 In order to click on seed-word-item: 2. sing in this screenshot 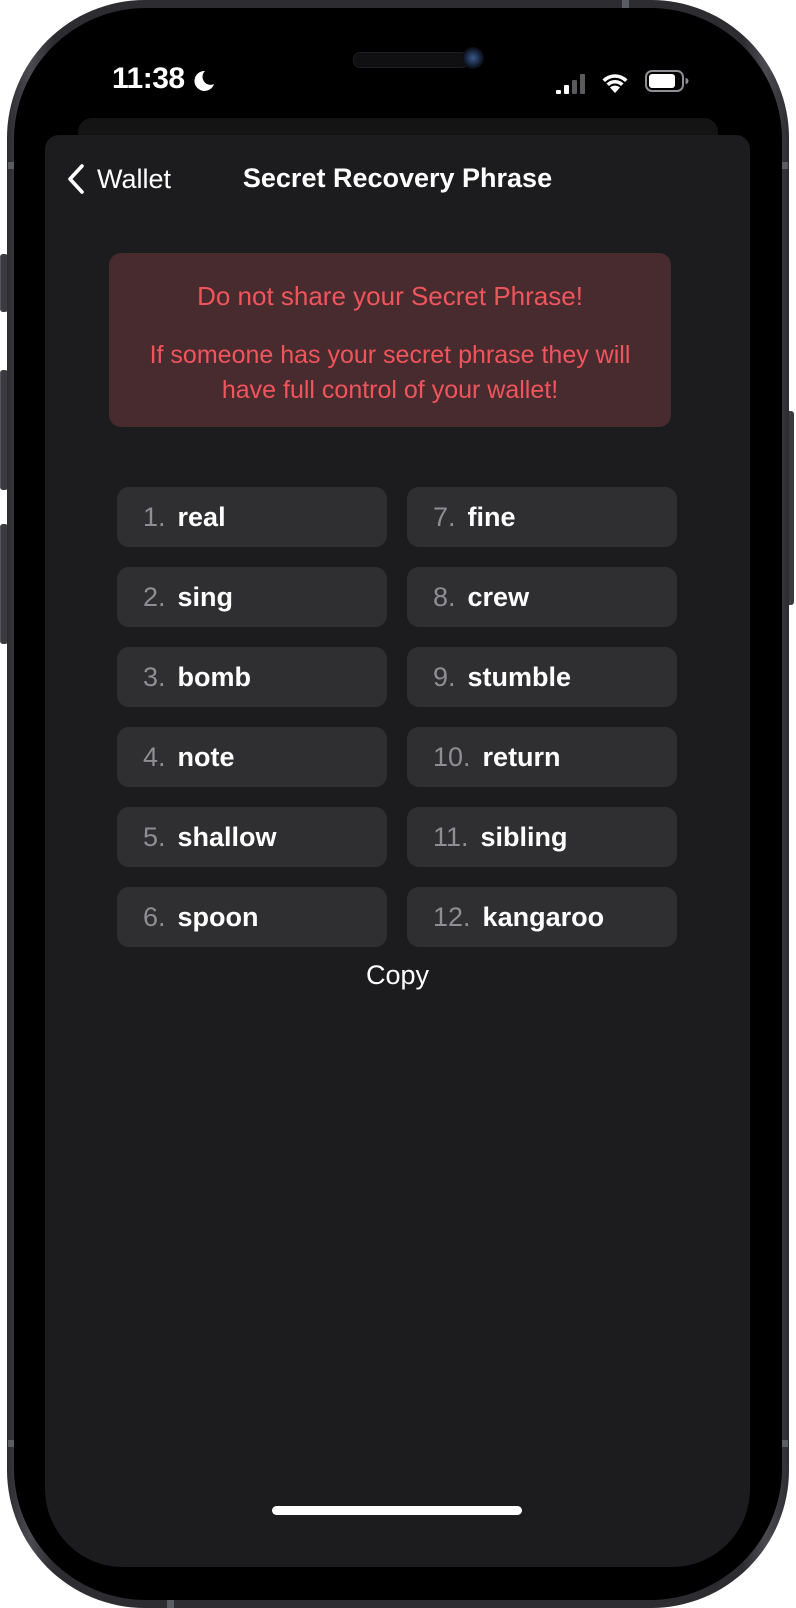, I will do `click(252, 597)`.